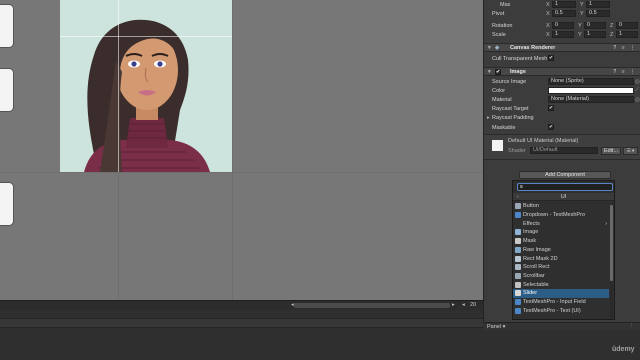  What do you see at coordinates (561, 267) in the screenshot?
I see `component-list-item: Scroll Rect` at bounding box center [561, 267].